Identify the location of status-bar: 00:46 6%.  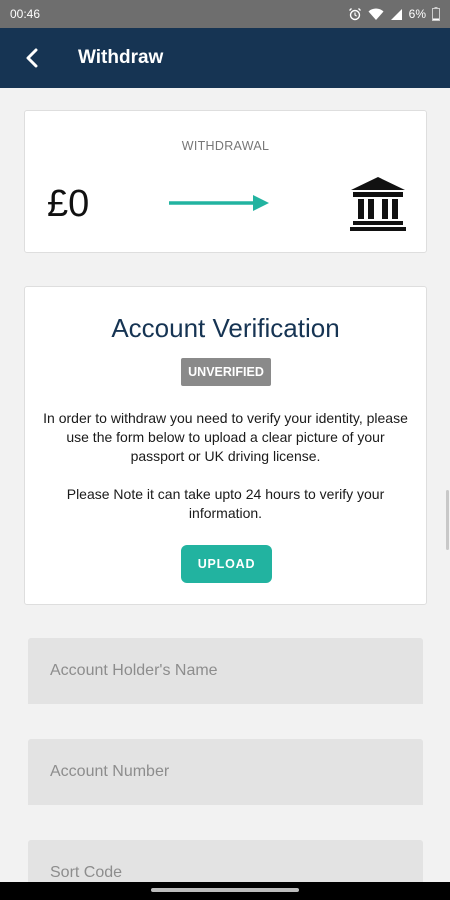
(225, 14).